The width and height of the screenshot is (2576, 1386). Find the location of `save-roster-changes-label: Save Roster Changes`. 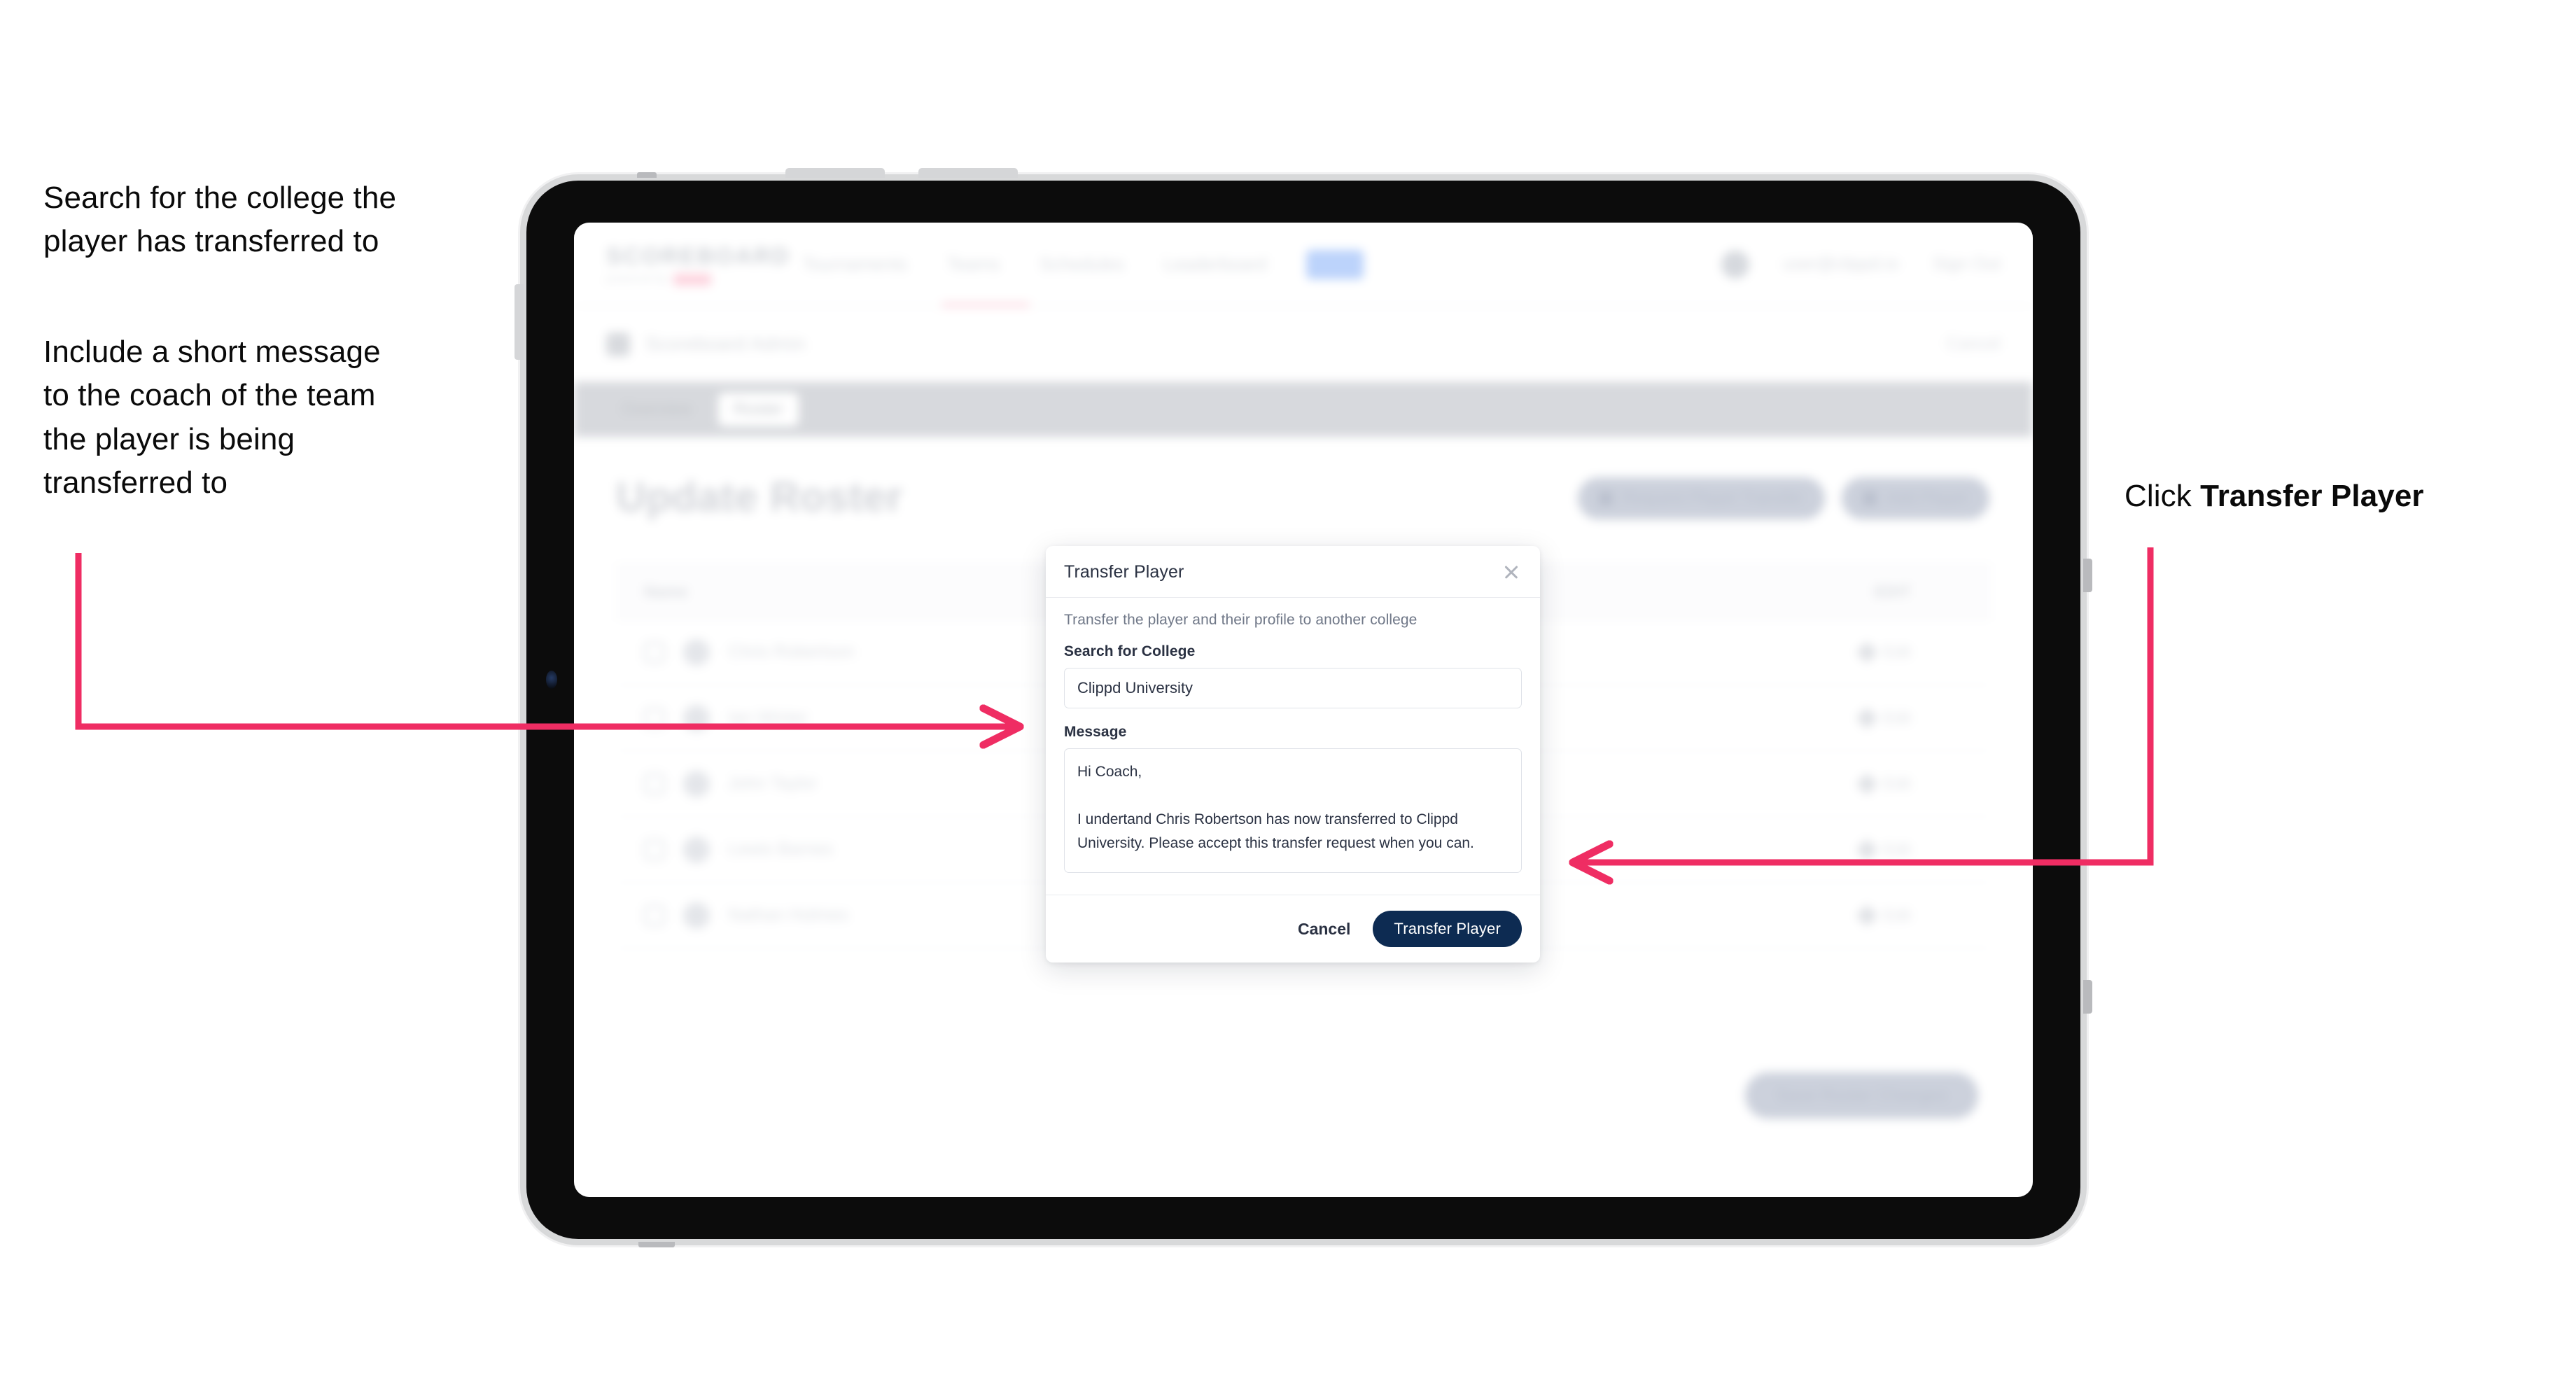

save-roster-changes-label: Save Roster Changes is located at coordinates (1861, 1095).